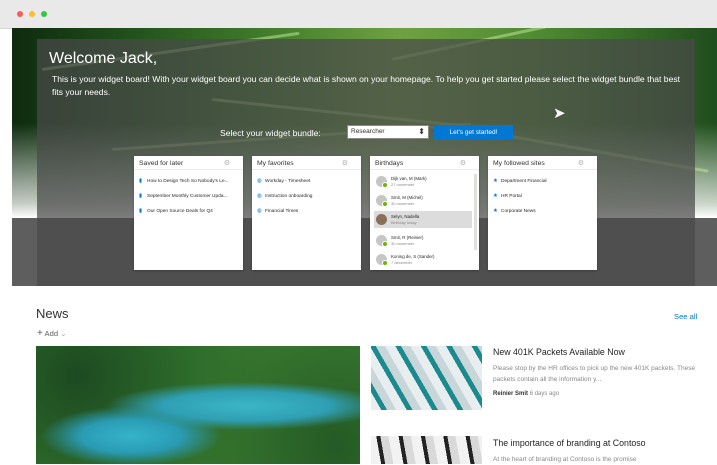 The width and height of the screenshot is (717, 465). What do you see at coordinates (423, 259) in the screenshot?
I see `birthday-row: Koning de, S (Sander) 7 december` at bounding box center [423, 259].